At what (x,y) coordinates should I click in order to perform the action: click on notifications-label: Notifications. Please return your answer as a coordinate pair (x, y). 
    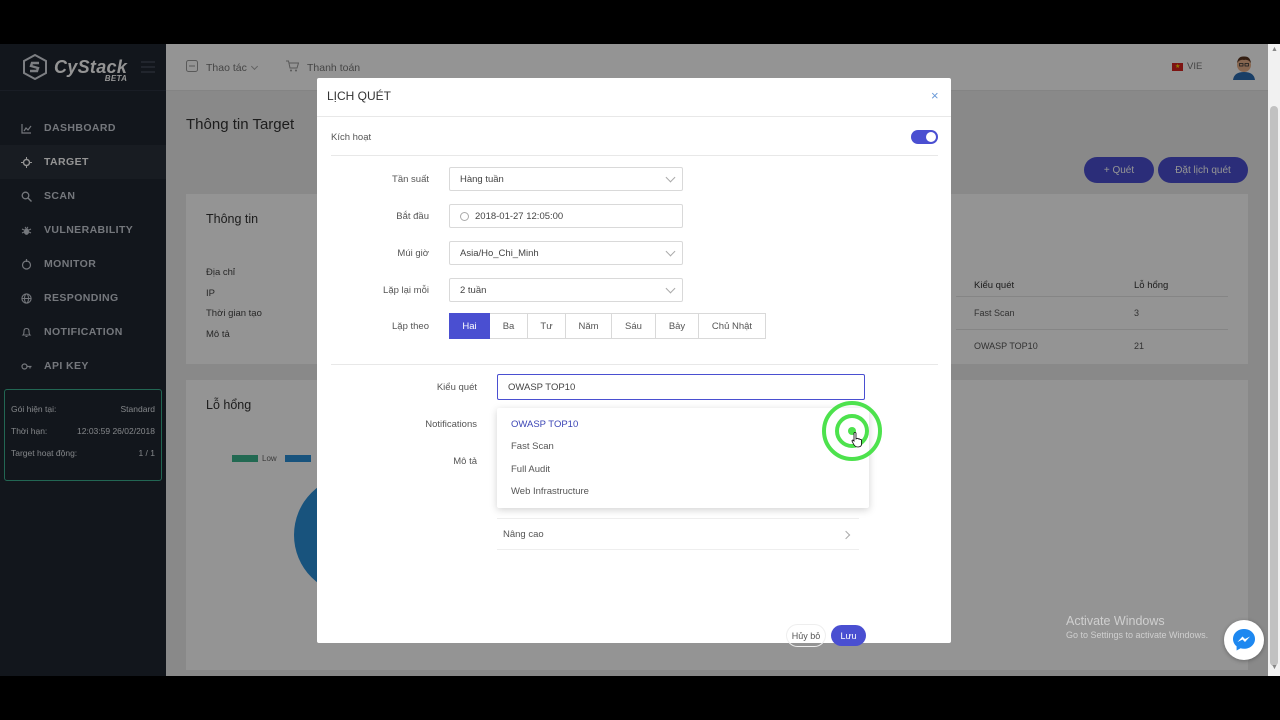
    Looking at the image, I should click on (451, 424).